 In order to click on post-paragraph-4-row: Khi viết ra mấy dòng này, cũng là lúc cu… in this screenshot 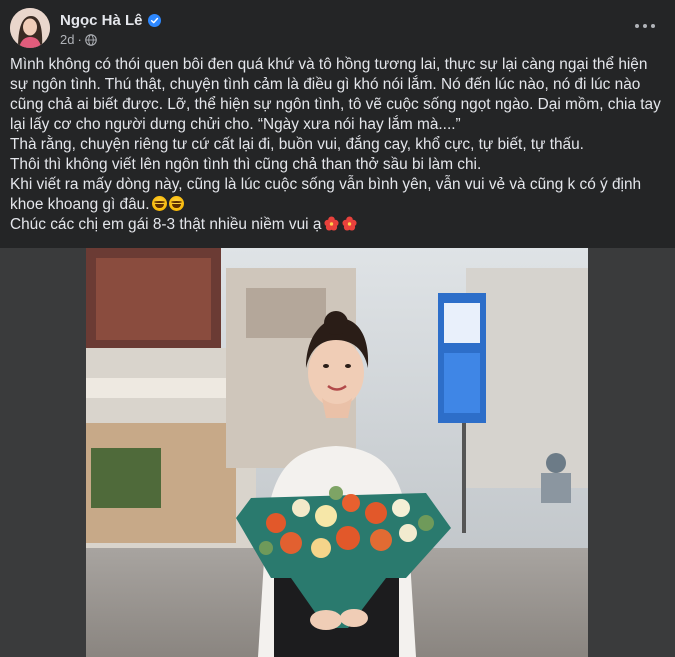, I will do `click(337, 195)`.